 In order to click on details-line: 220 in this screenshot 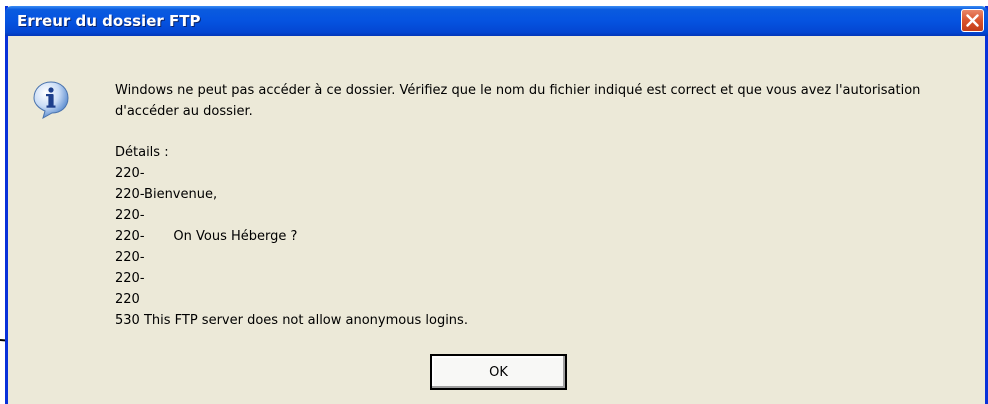, I will do `click(127, 299)`.